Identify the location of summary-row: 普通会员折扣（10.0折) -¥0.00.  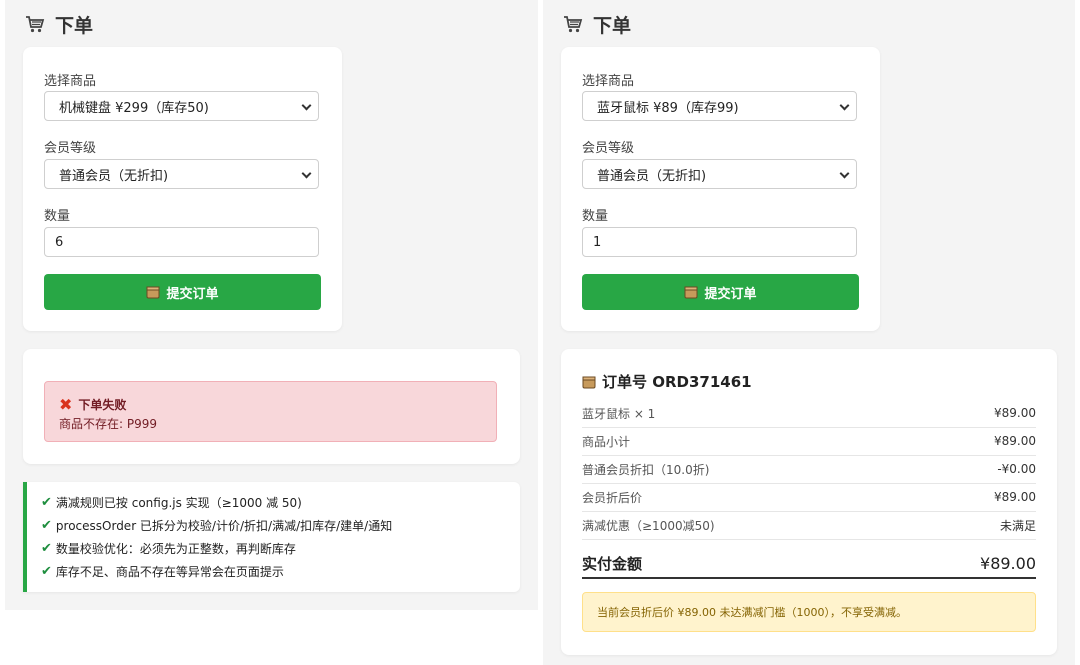
(809, 469).